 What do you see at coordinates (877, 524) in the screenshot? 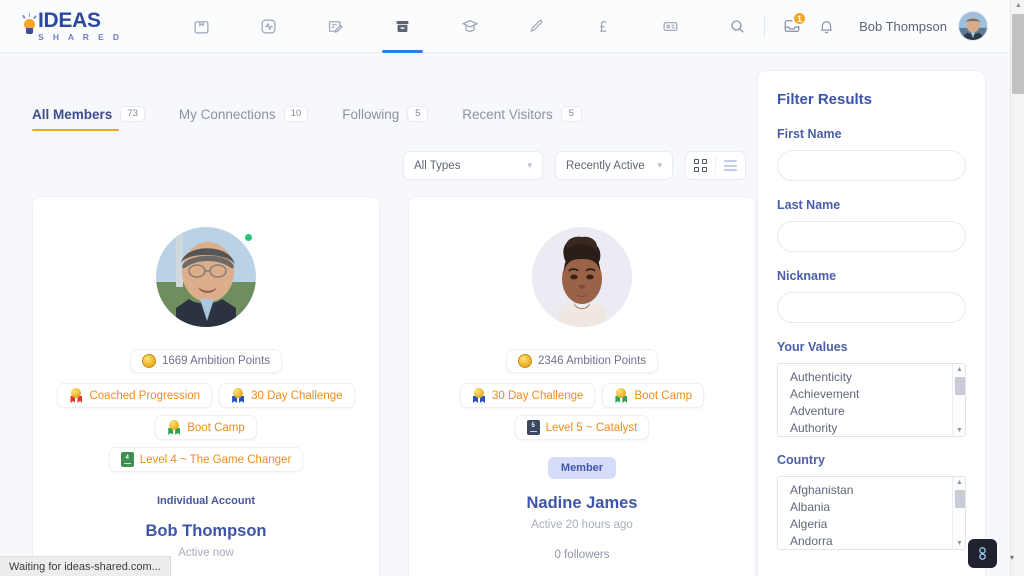
I see `list-item: Algeria` at bounding box center [877, 524].